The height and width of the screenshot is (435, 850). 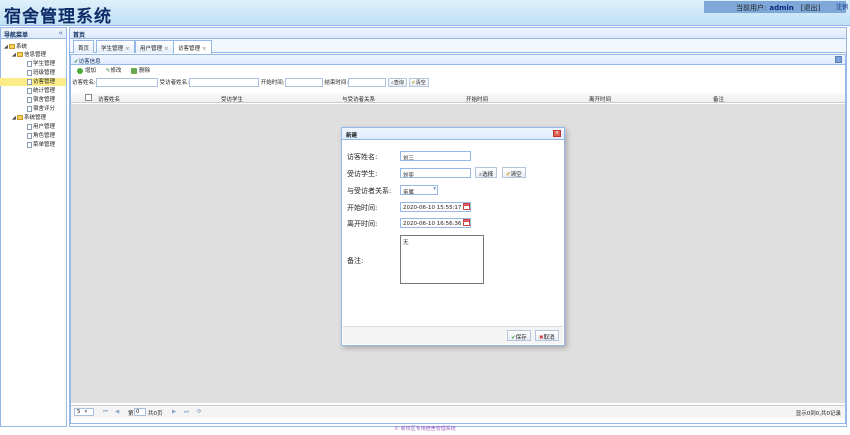 I want to click on leave-time-field: 2020-06-10 16:56:36, so click(x=435, y=223).